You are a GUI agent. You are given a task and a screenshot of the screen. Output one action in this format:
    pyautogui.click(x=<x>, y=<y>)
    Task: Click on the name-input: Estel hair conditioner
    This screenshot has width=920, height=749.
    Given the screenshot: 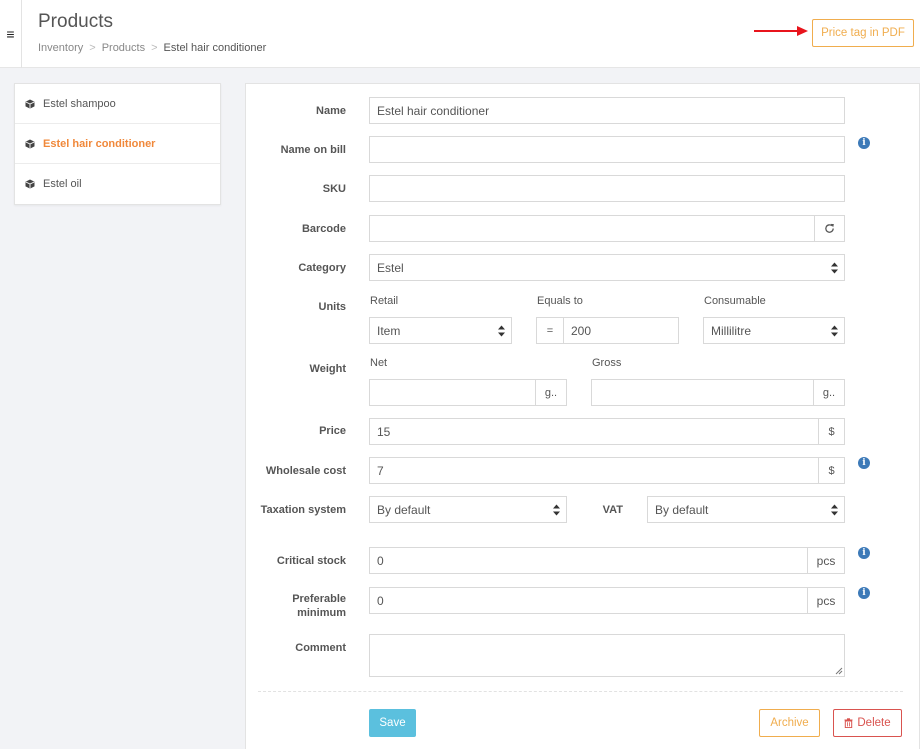 What is the action you would take?
    pyautogui.click(x=607, y=110)
    